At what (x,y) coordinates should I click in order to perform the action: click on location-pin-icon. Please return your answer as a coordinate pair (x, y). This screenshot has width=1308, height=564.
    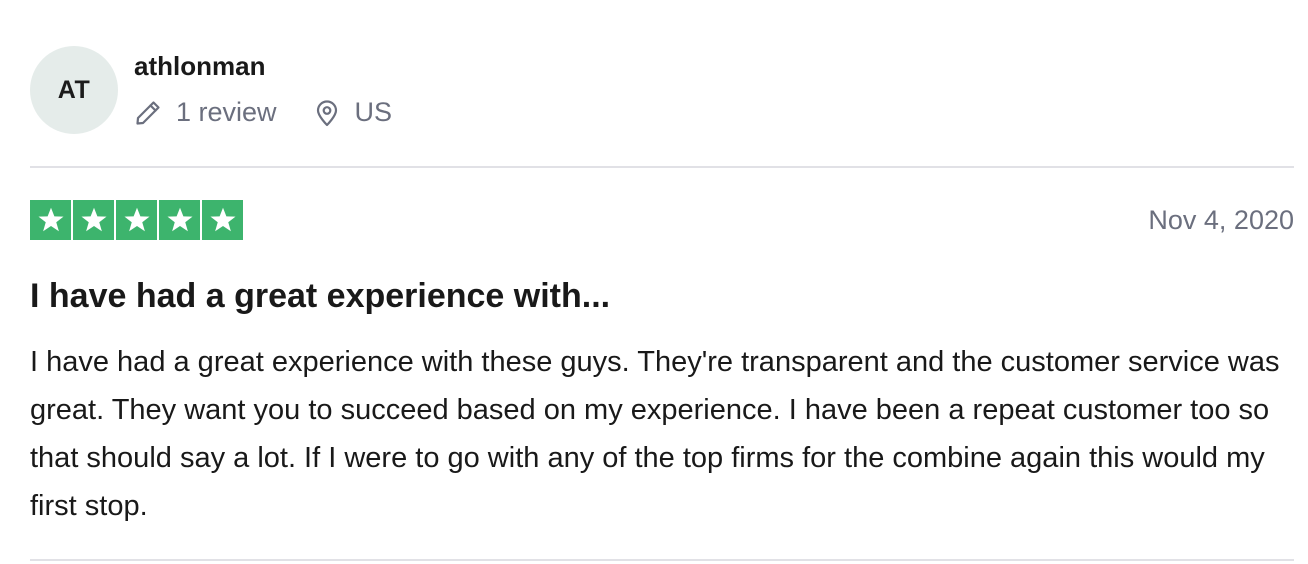
    Looking at the image, I should click on (327, 113).